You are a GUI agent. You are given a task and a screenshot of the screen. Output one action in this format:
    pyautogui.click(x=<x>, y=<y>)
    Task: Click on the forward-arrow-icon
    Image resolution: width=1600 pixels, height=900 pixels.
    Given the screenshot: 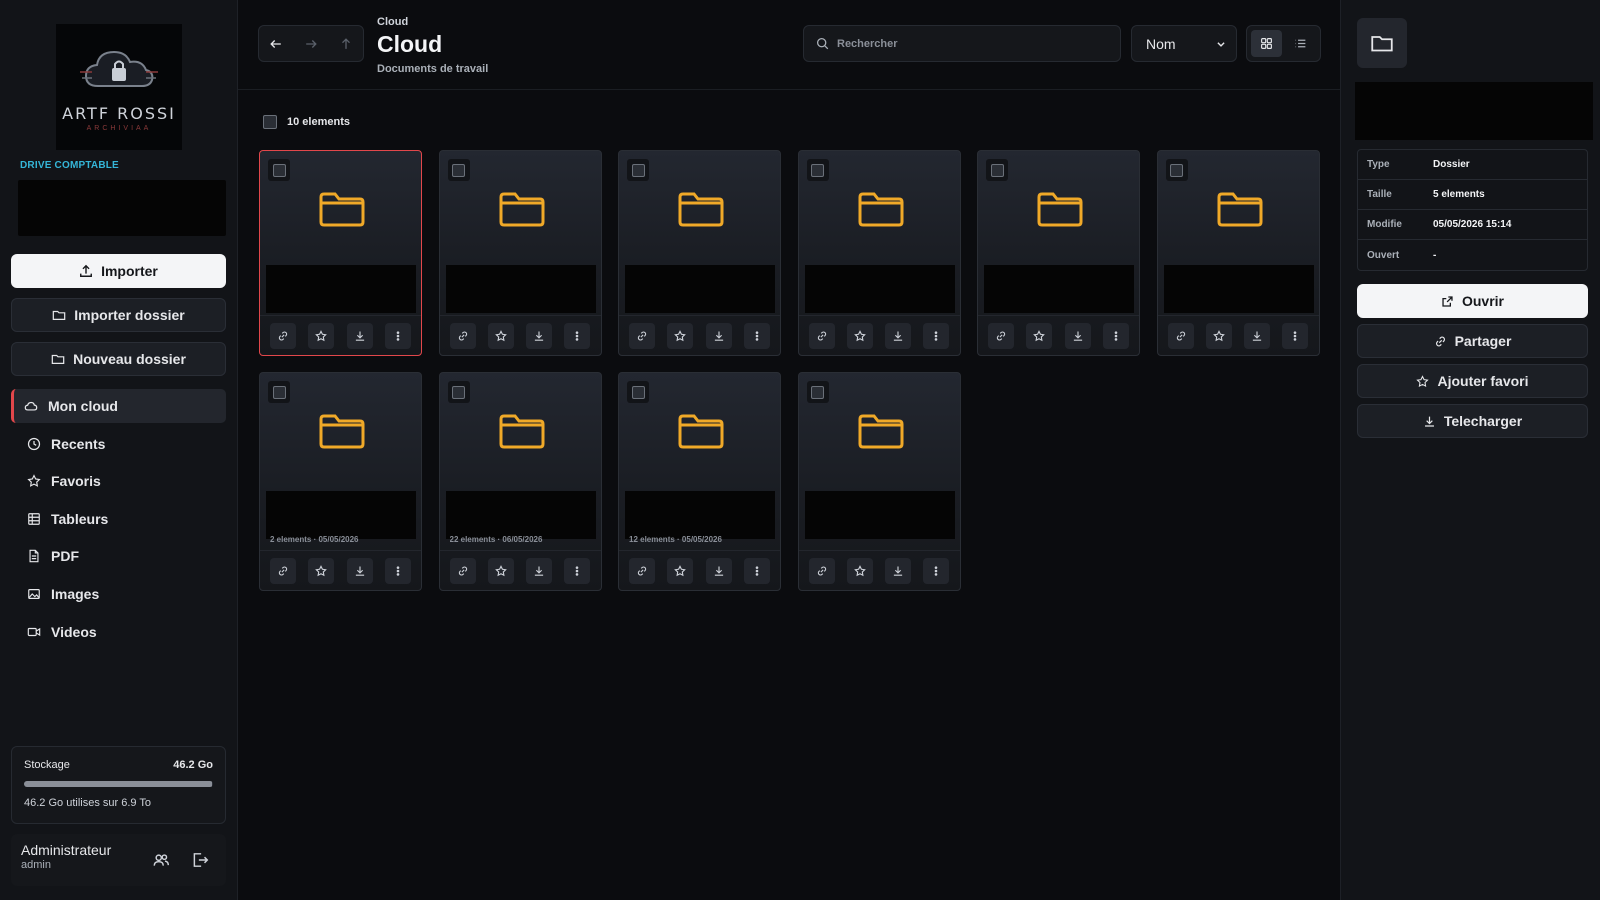 What is the action you would take?
    pyautogui.click(x=311, y=44)
    